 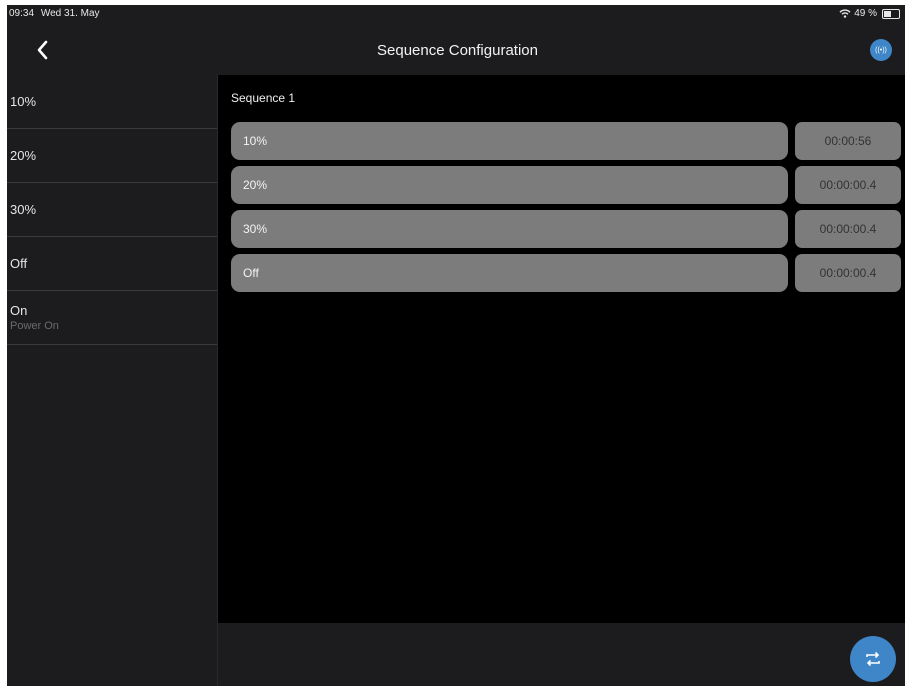 I want to click on sidebar-item-30: 30%, so click(x=112, y=210).